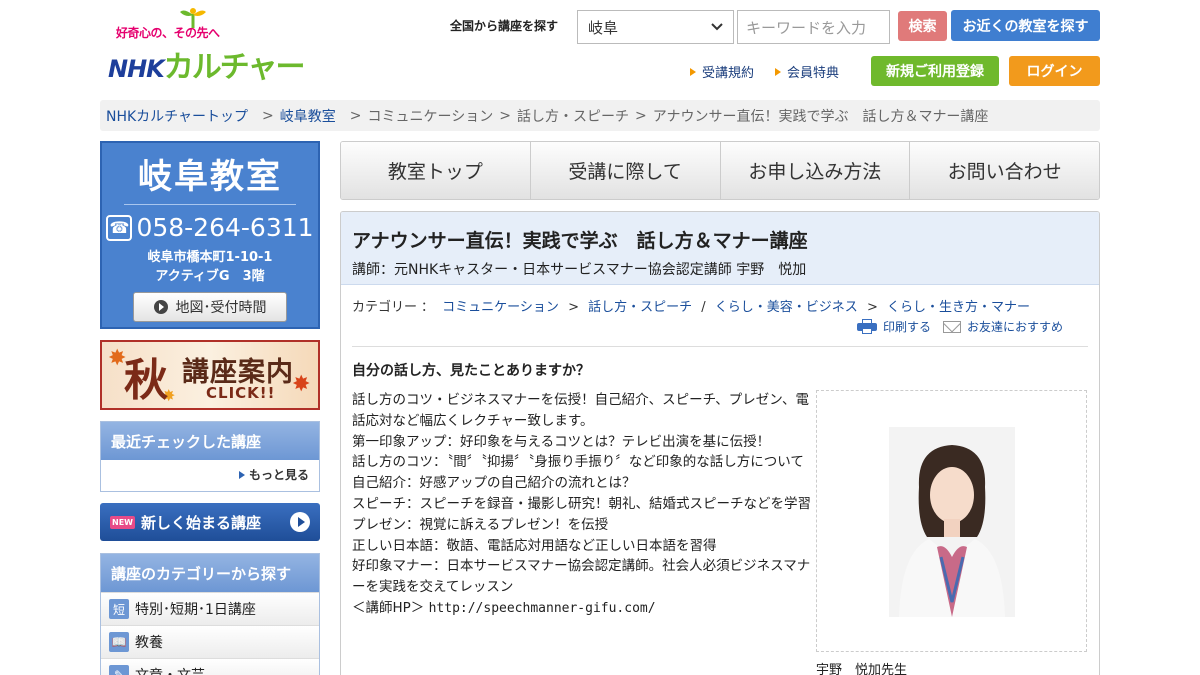  I want to click on breadcrumb-current: アナウンサー直伝！実践で学ぶ 話し方＆マナー講座, so click(820, 116).